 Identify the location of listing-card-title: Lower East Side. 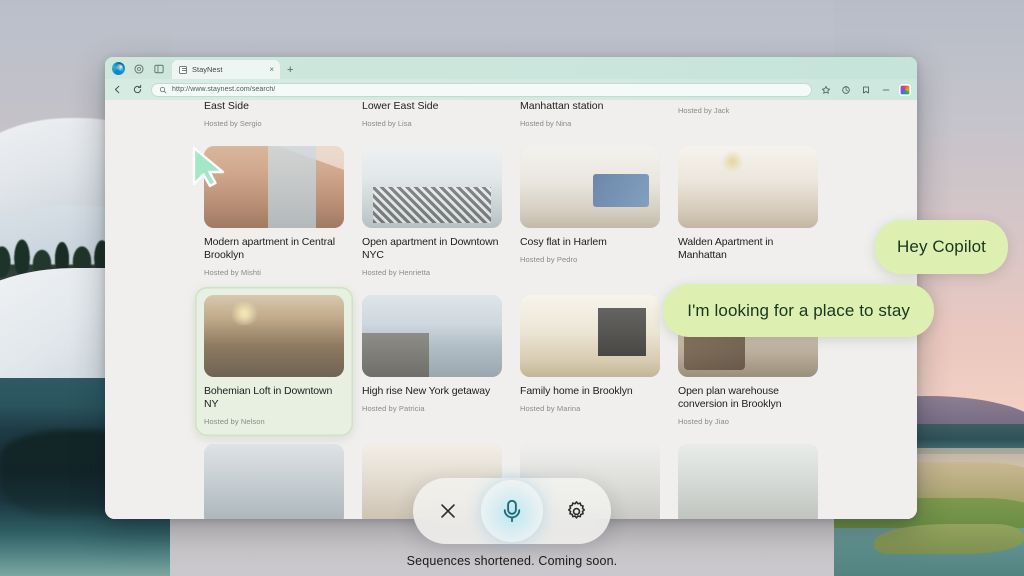
(400, 106).